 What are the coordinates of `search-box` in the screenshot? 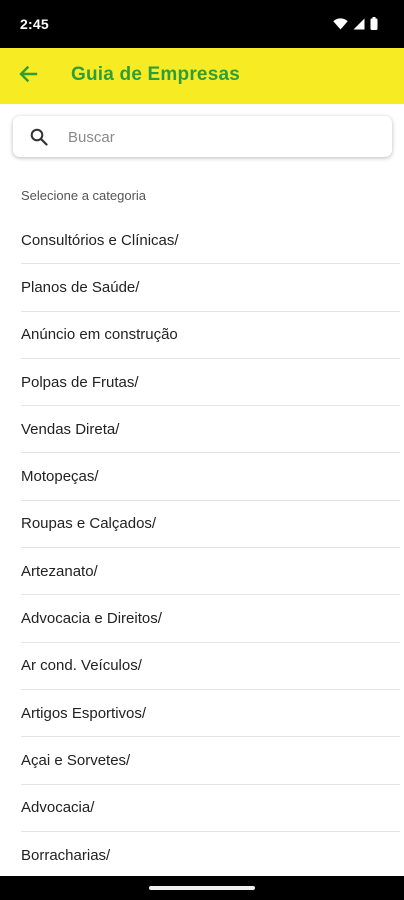 It's located at (202, 136).